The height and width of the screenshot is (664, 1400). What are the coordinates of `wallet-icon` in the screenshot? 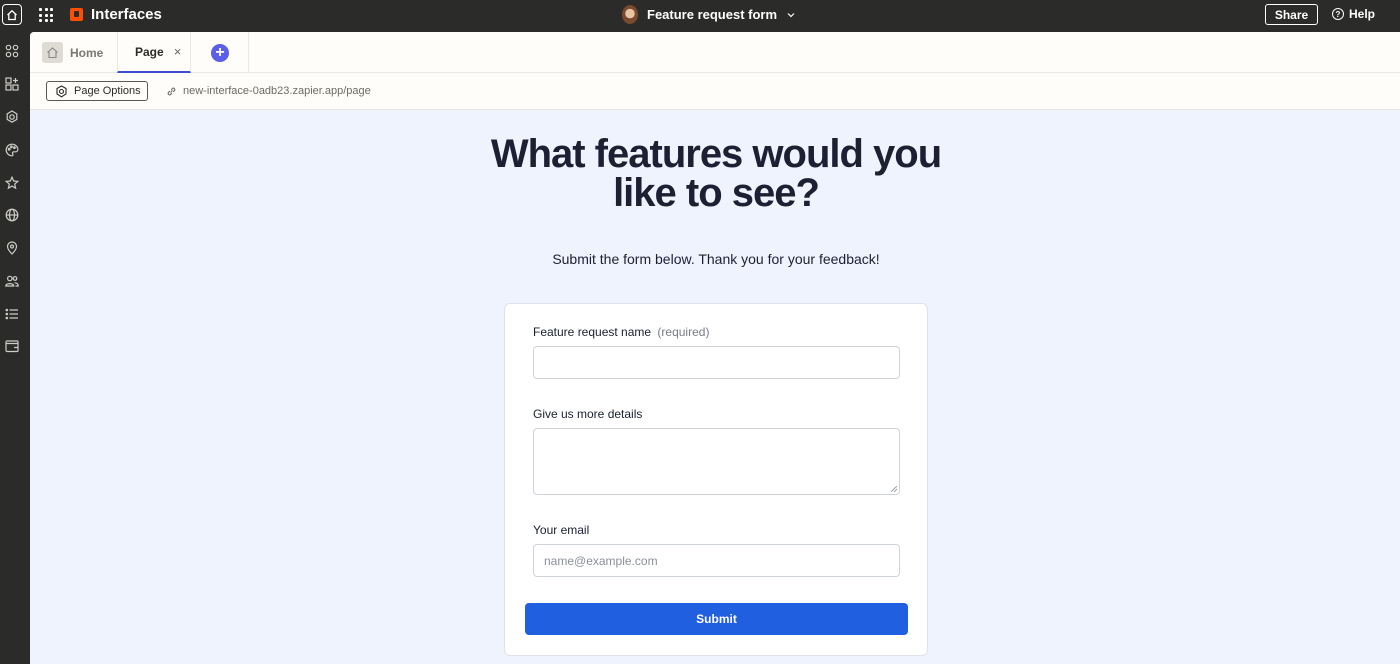 It's located at (12, 346).